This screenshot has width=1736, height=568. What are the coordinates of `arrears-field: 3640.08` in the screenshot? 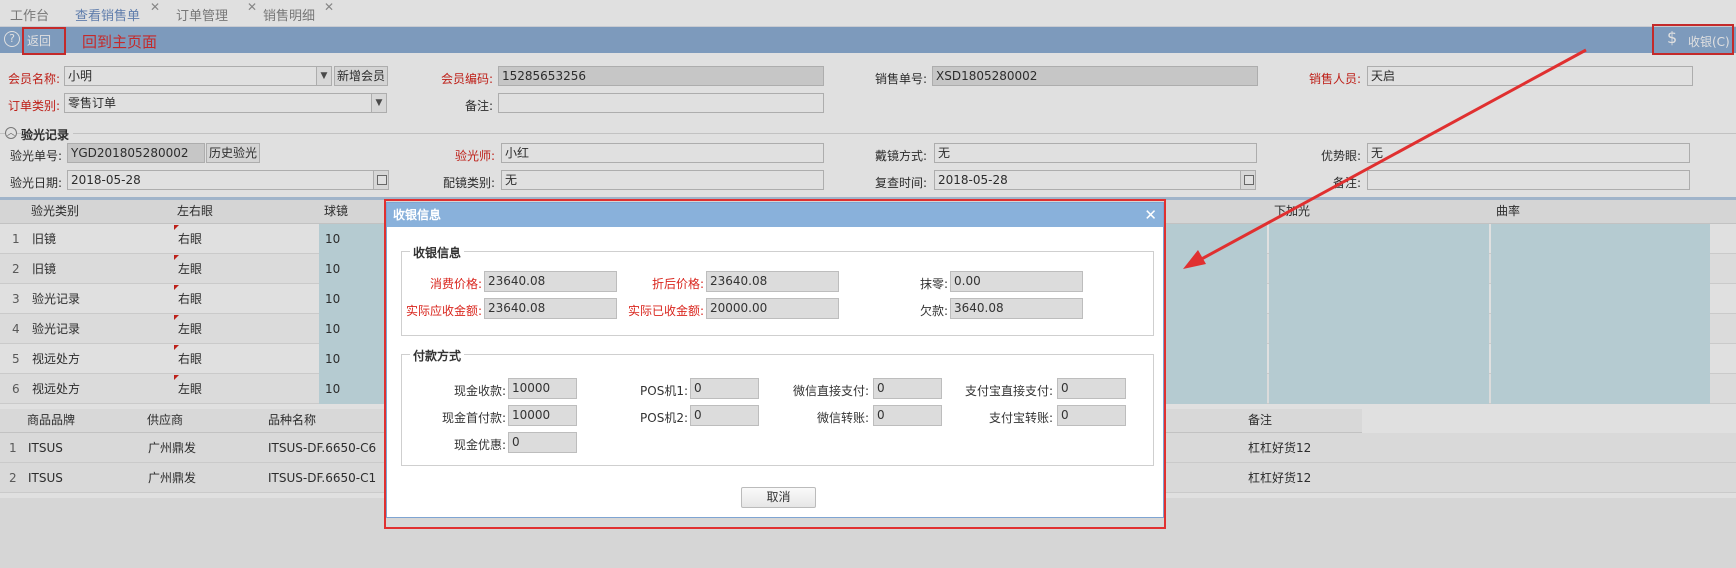 It's located at (1016, 308).